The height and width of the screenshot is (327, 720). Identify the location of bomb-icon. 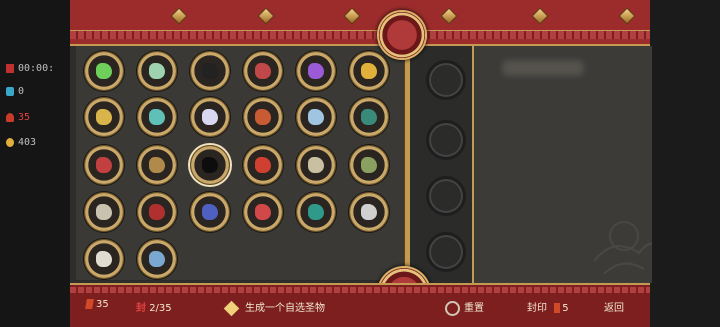
(210, 71).